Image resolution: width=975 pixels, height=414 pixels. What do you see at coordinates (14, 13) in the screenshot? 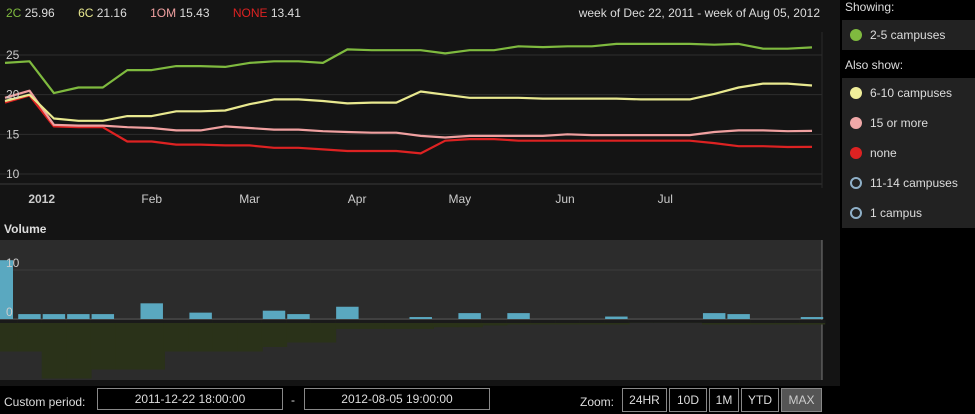
I see `legend-2c-code: 2C` at bounding box center [14, 13].